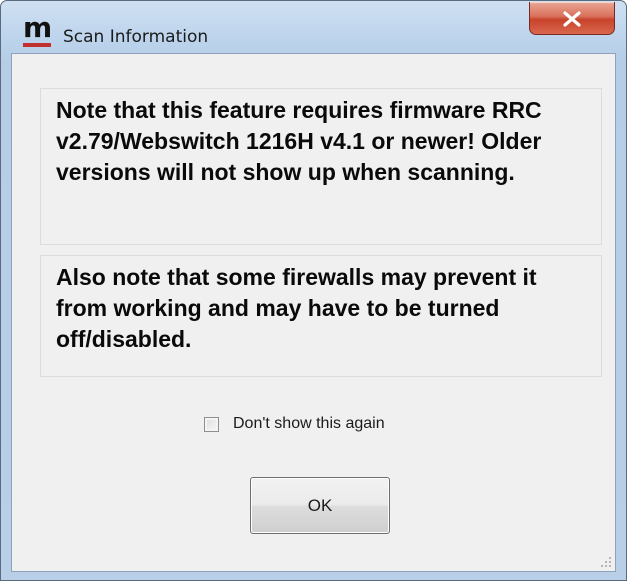 Image resolution: width=627 pixels, height=581 pixels. I want to click on dont-show-again-label: Don't show this again, so click(309, 424).